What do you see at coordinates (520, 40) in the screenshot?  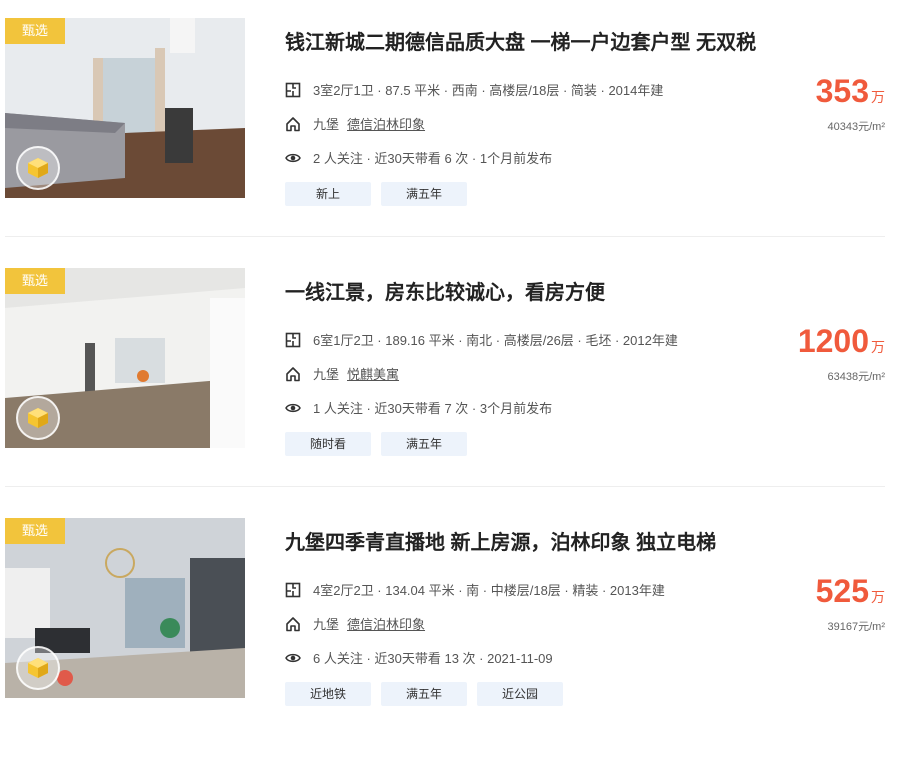 I see `listing-title: 钱江新城二期德信品质大盘 一梯一户边套户型 无双税` at bounding box center [520, 40].